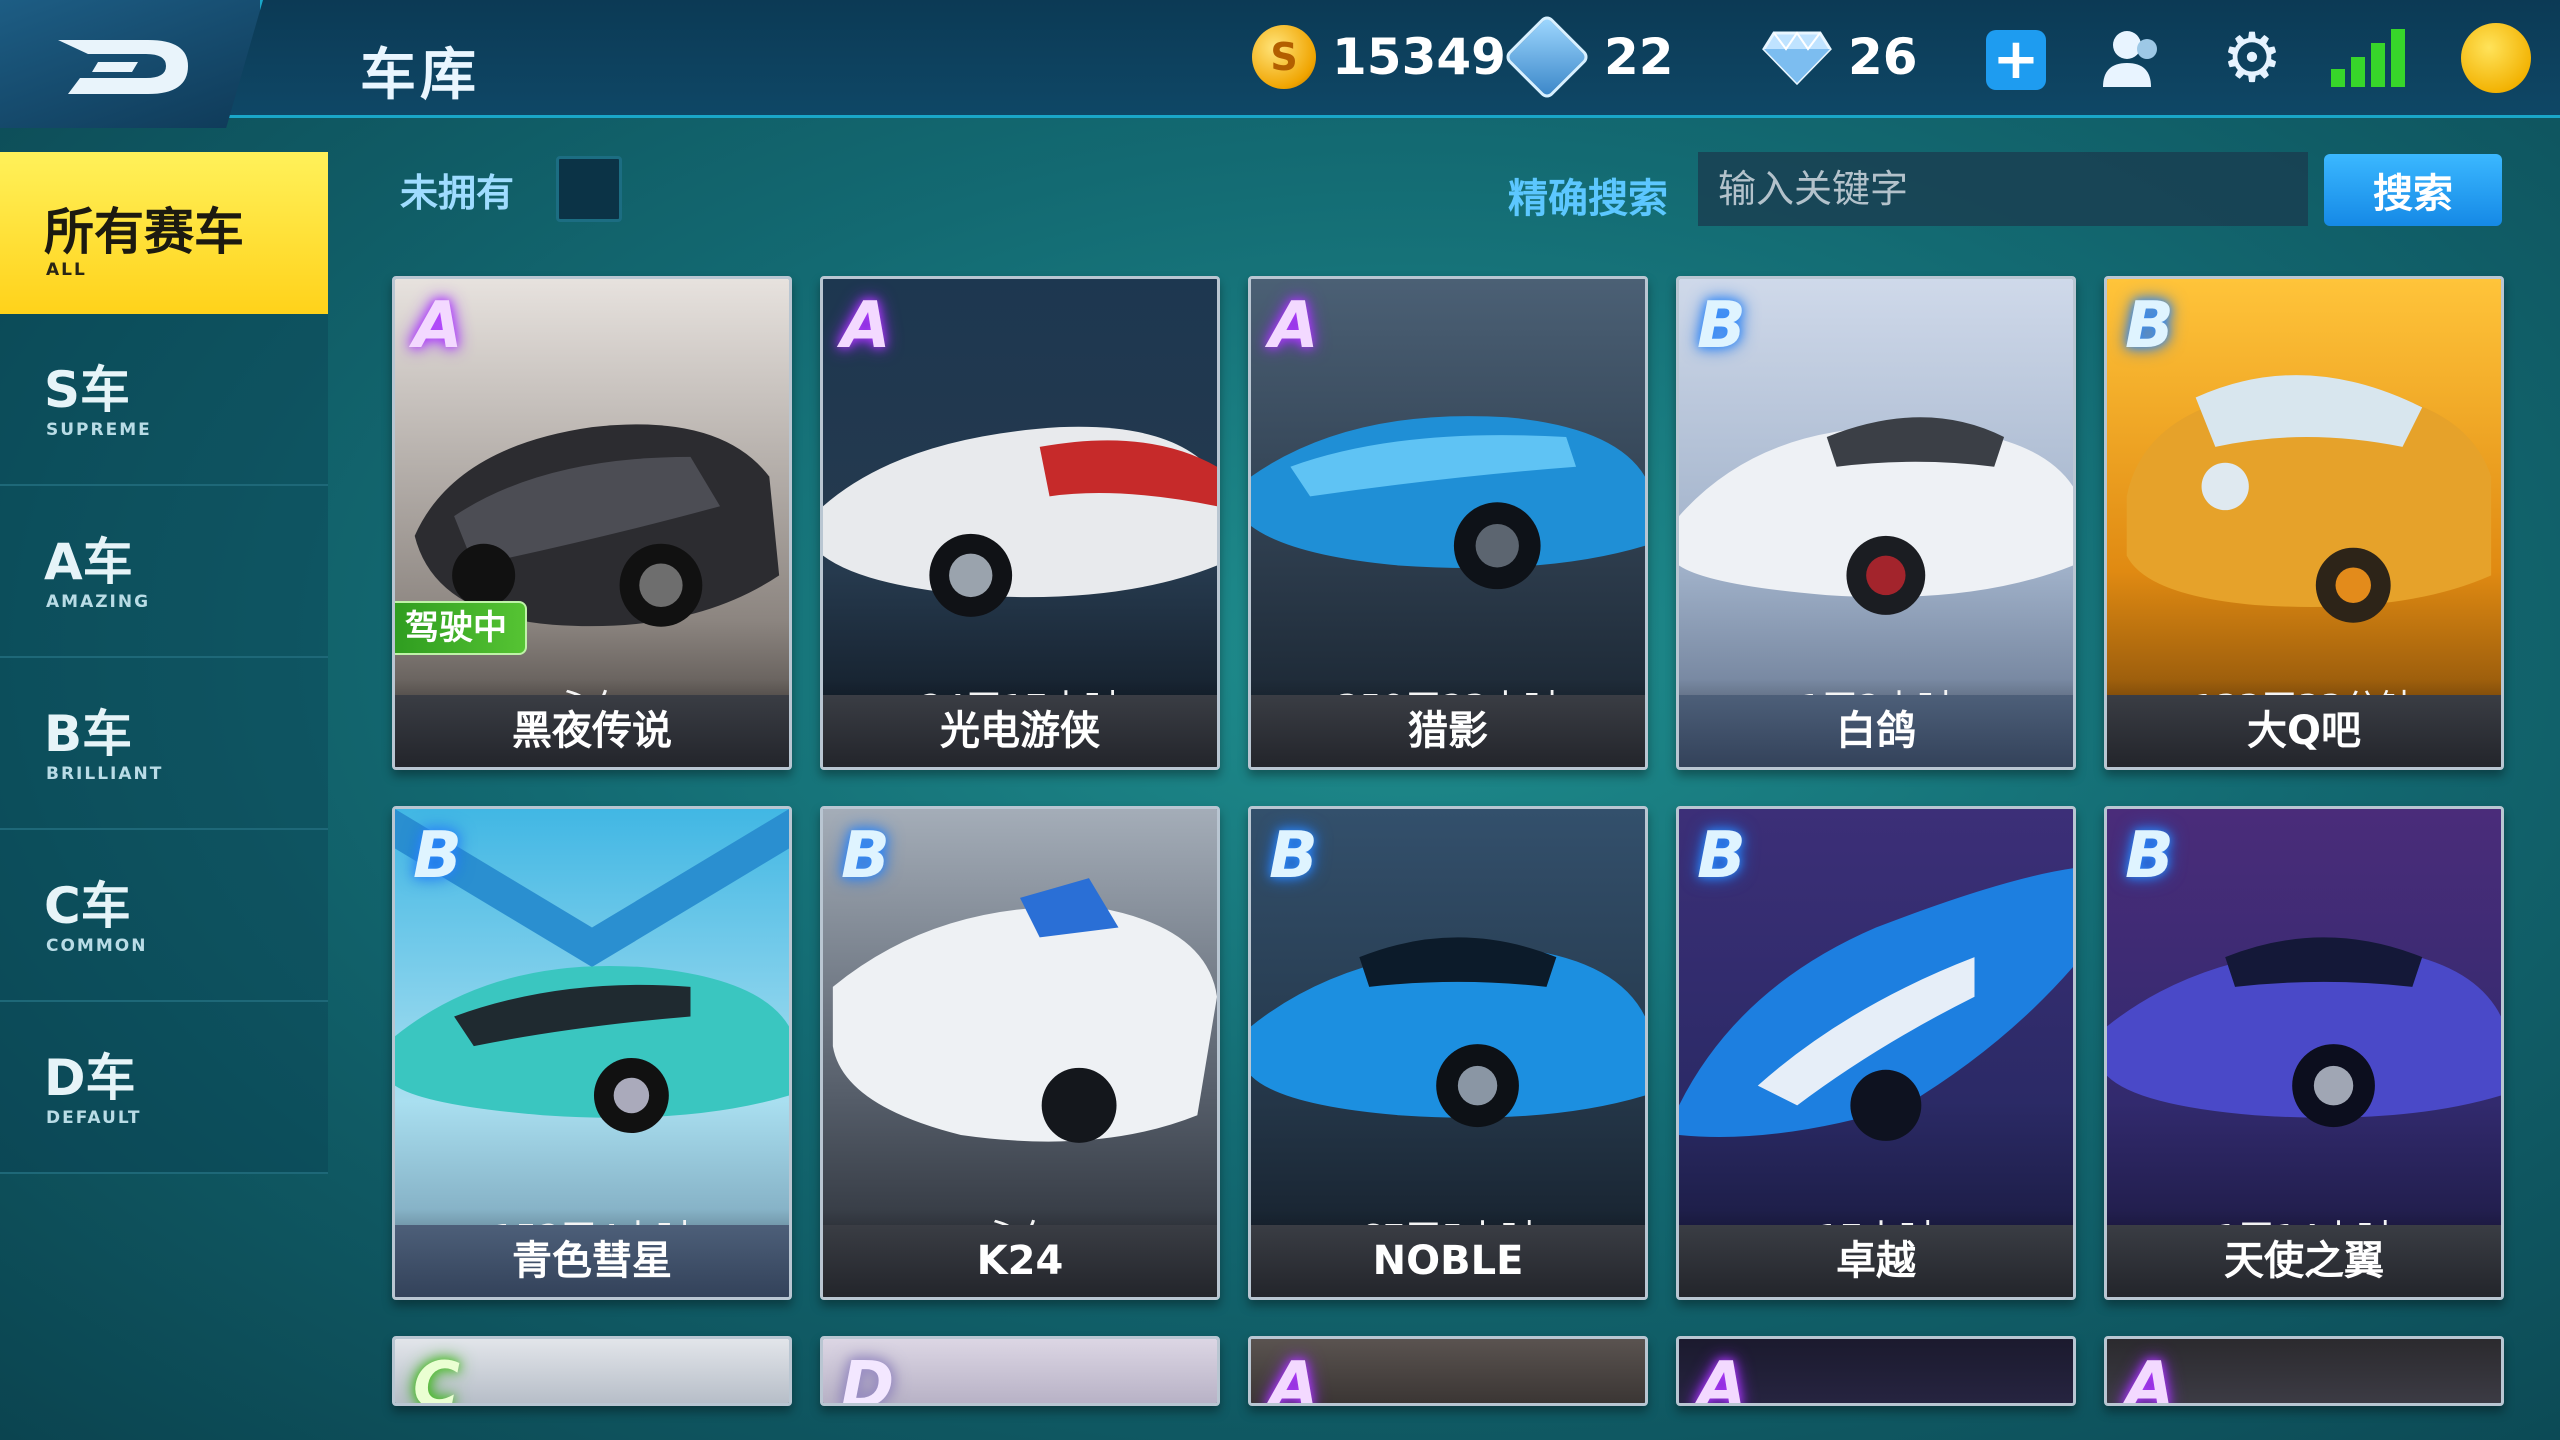 This screenshot has width=2560, height=1440. What do you see at coordinates (88, 734) in the screenshot?
I see `sidebar-item-label: B车` at bounding box center [88, 734].